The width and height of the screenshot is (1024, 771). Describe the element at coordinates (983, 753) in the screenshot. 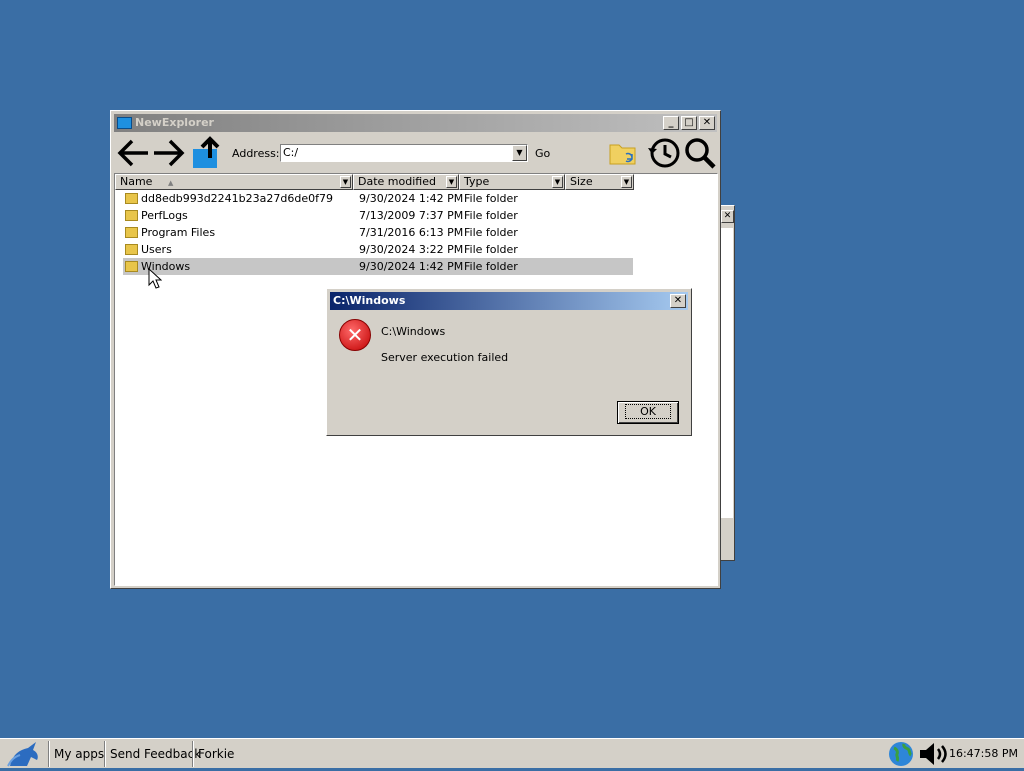

I see `clock: 16:47:58 PM` at that location.